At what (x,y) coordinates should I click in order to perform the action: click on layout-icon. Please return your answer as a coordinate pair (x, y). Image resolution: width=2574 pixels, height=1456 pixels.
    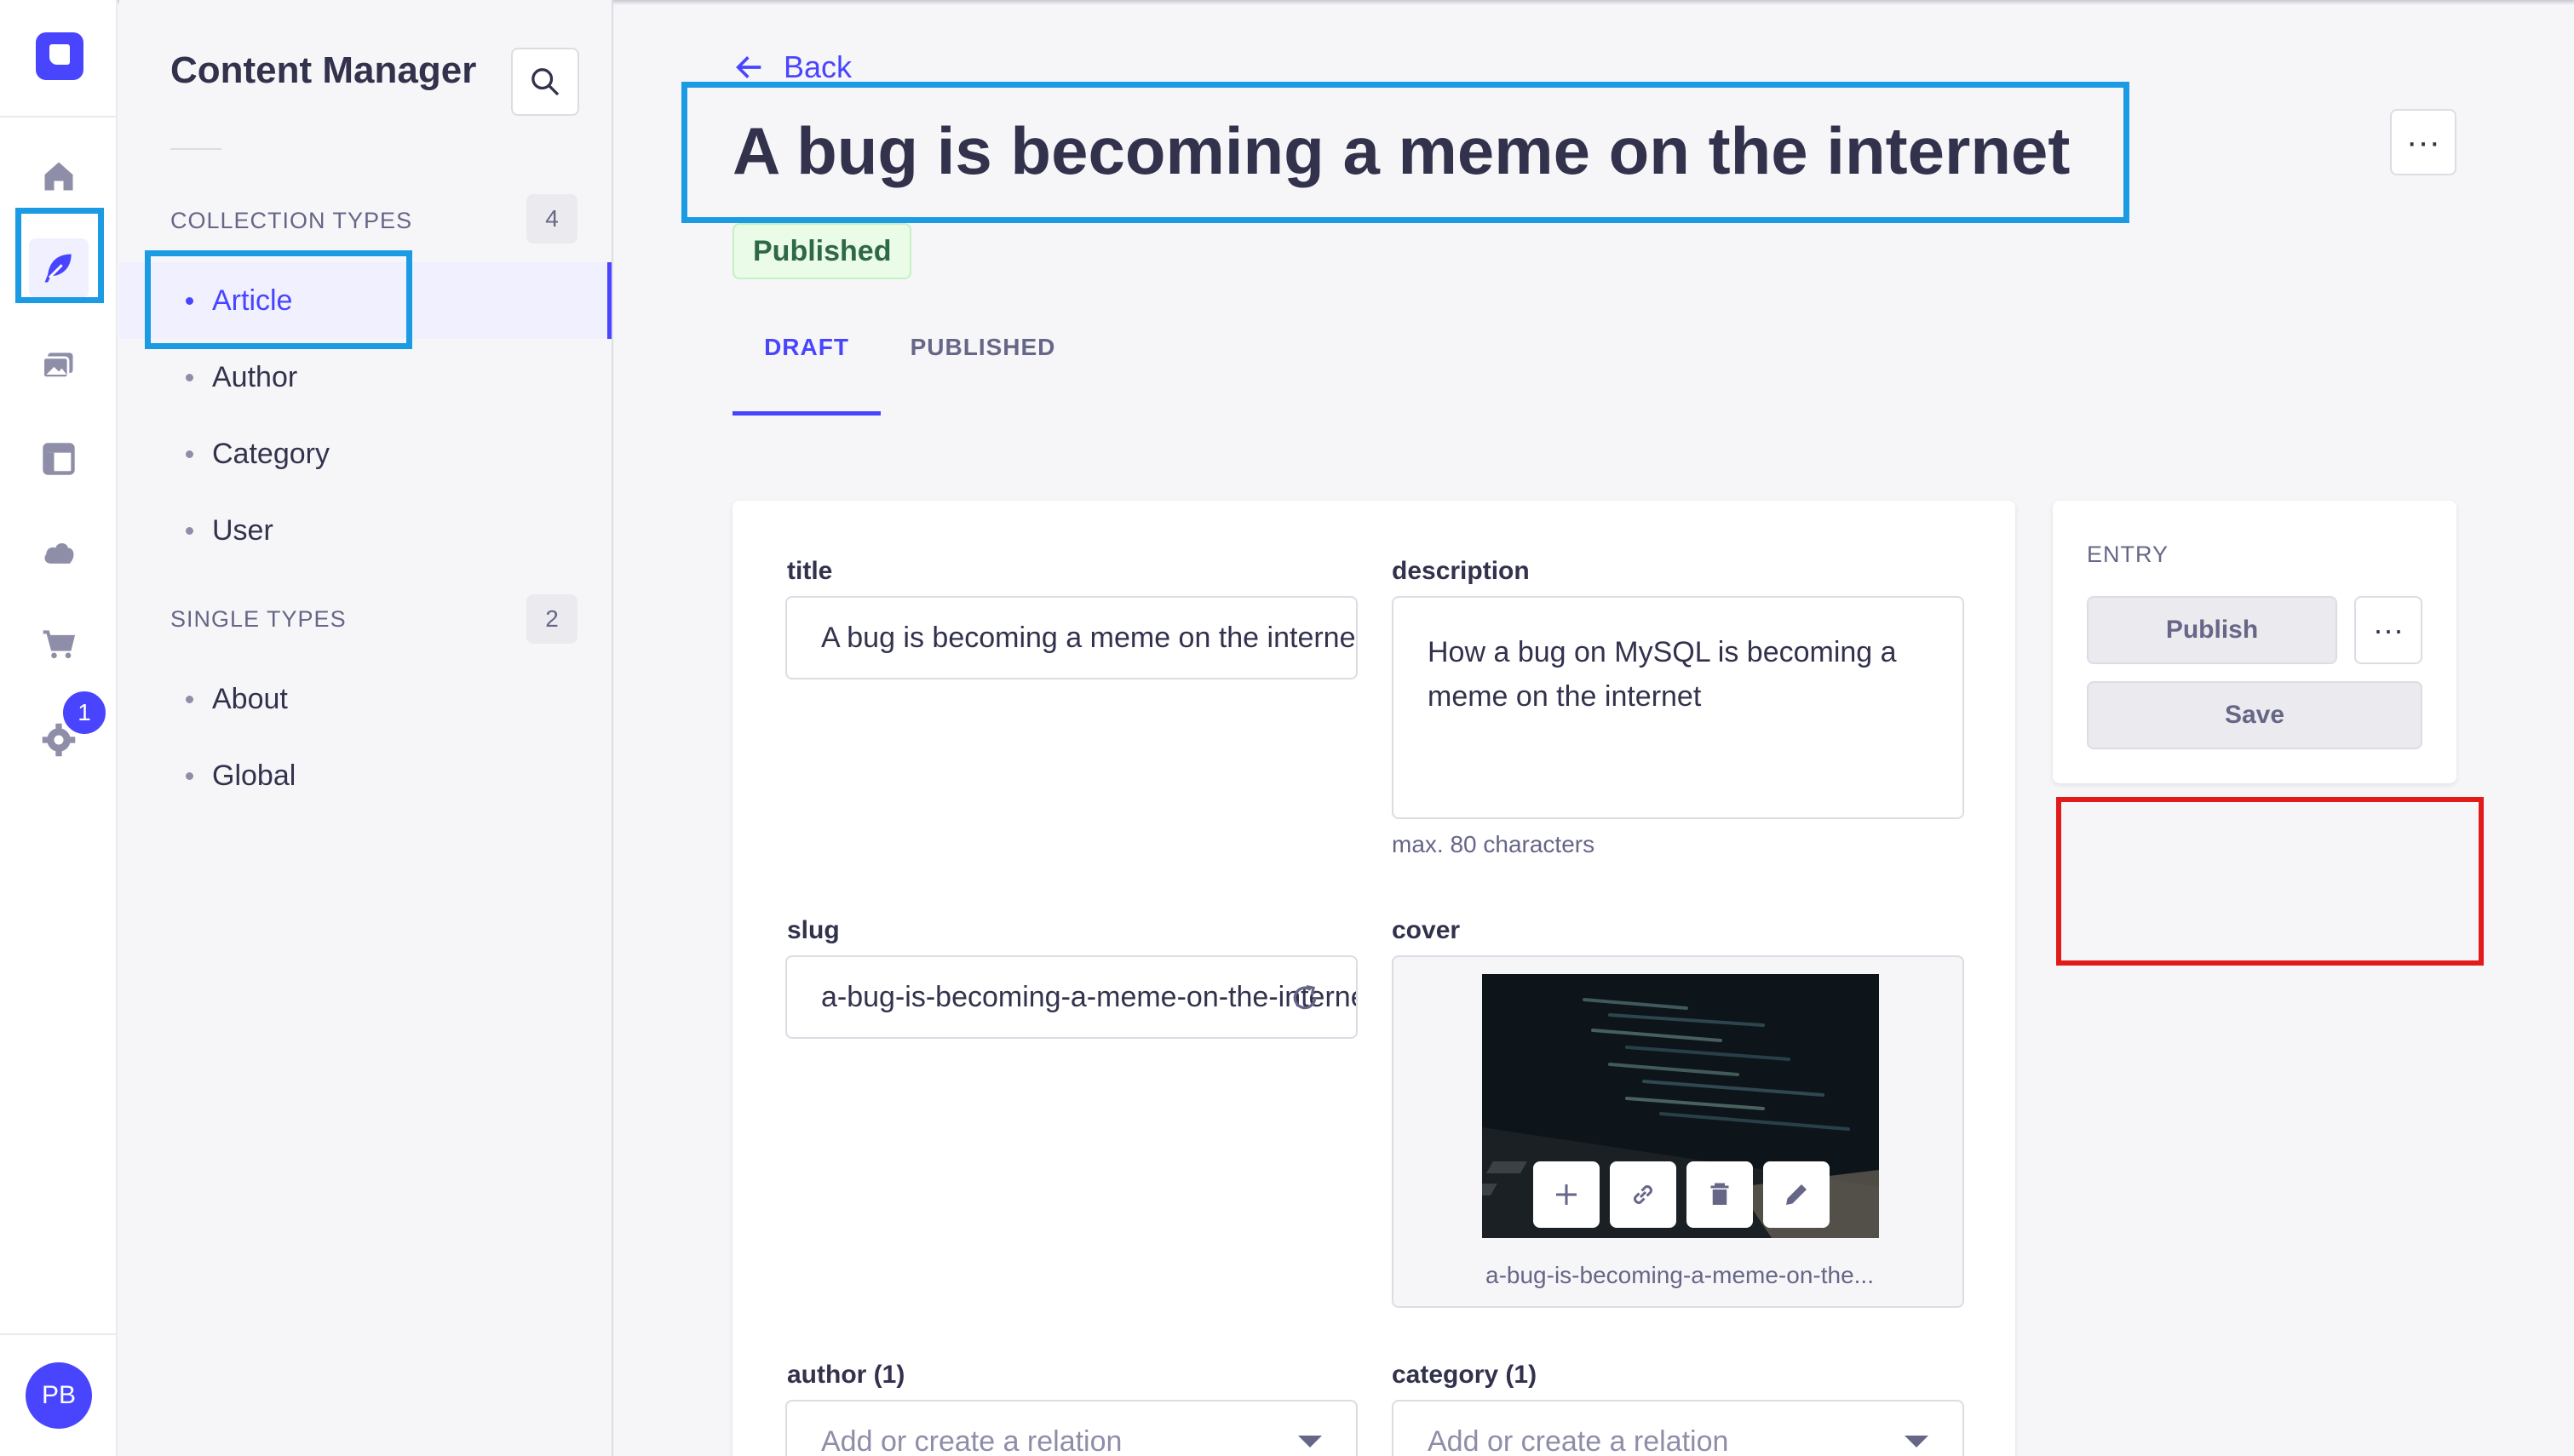
    Looking at the image, I should click on (59, 459).